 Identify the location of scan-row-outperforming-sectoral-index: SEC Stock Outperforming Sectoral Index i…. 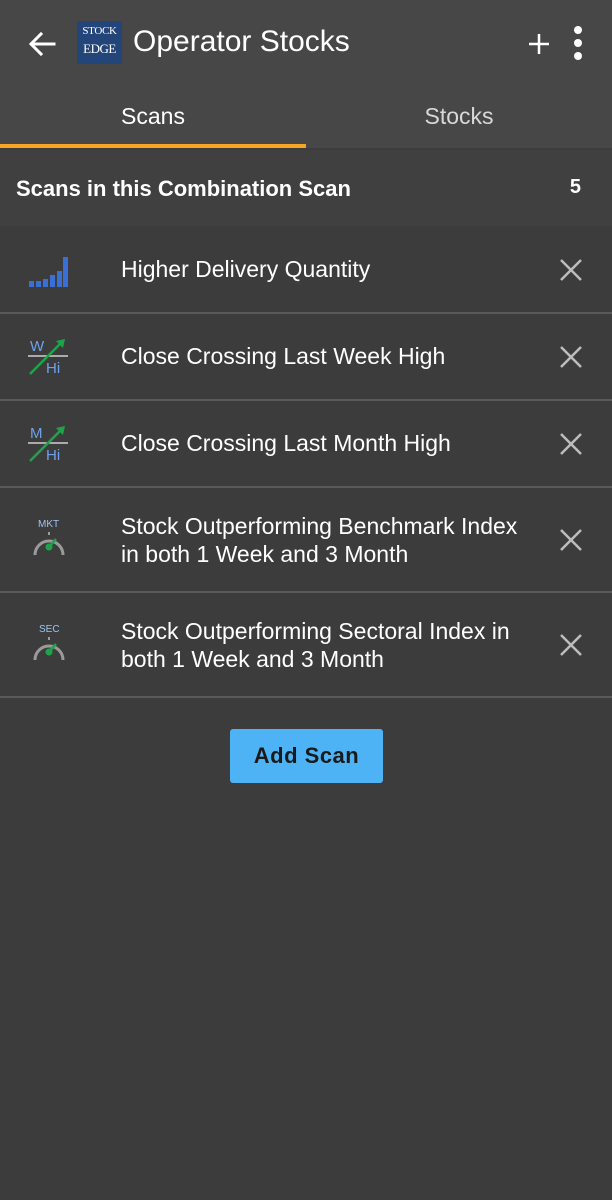
(306, 645).